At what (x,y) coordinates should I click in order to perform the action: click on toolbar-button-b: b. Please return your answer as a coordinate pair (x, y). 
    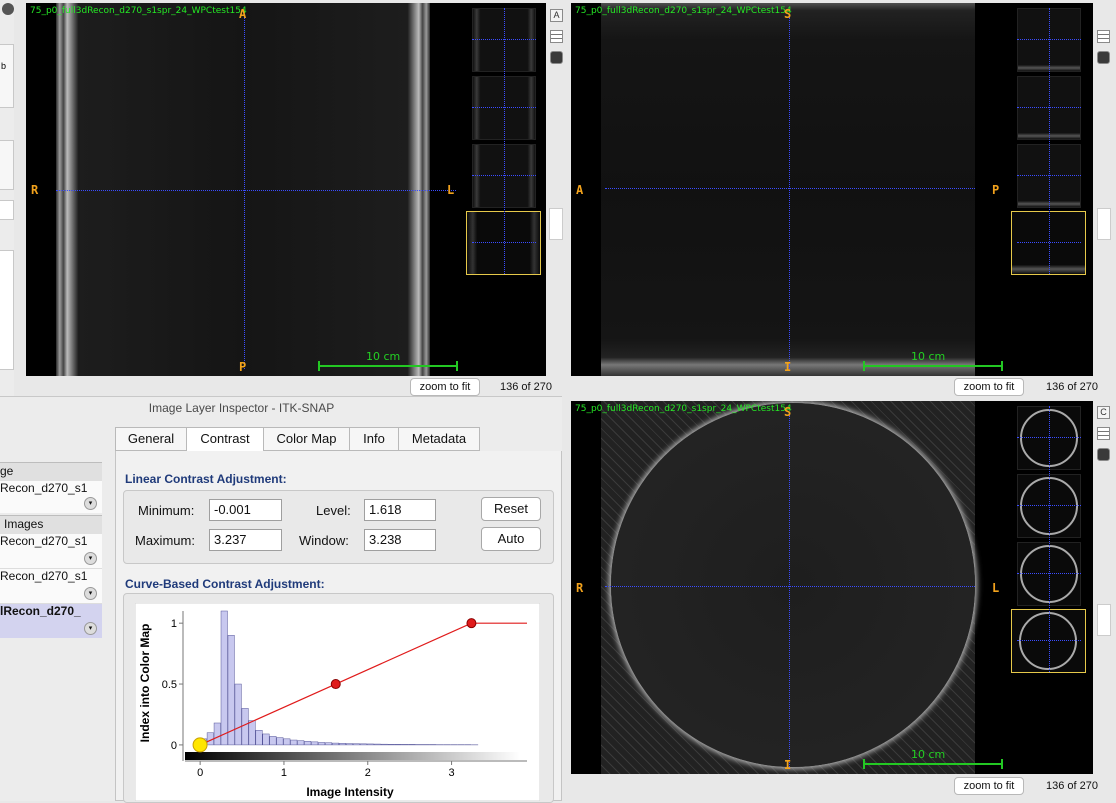
    Looking at the image, I should click on (7, 76).